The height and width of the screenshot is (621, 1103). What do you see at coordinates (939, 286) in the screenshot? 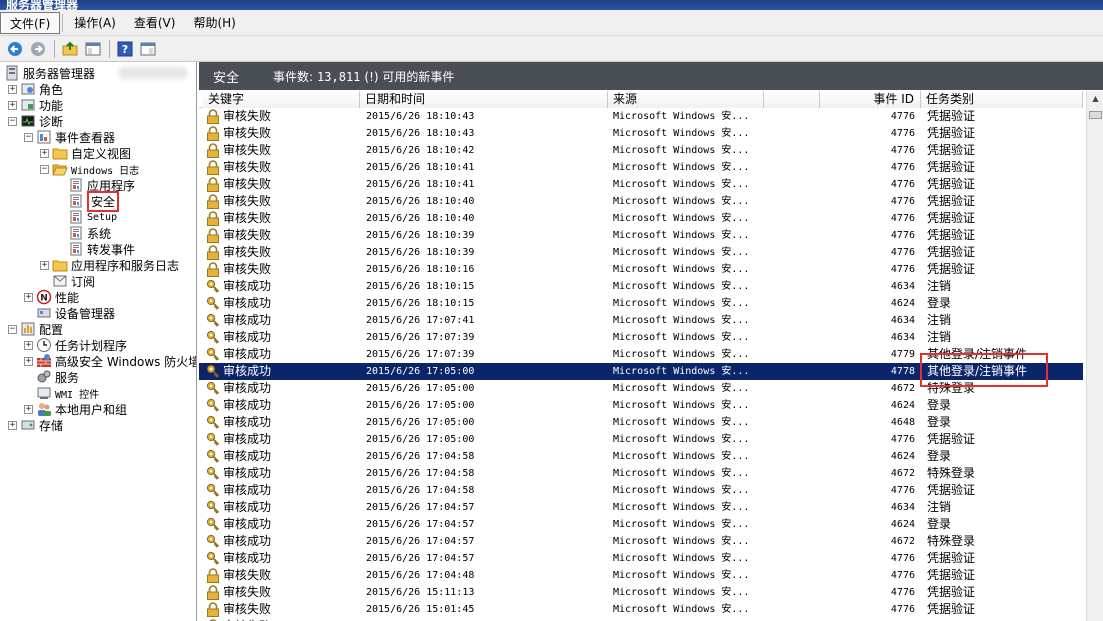
I see `cell-task-category: 注销` at bounding box center [939, 286].